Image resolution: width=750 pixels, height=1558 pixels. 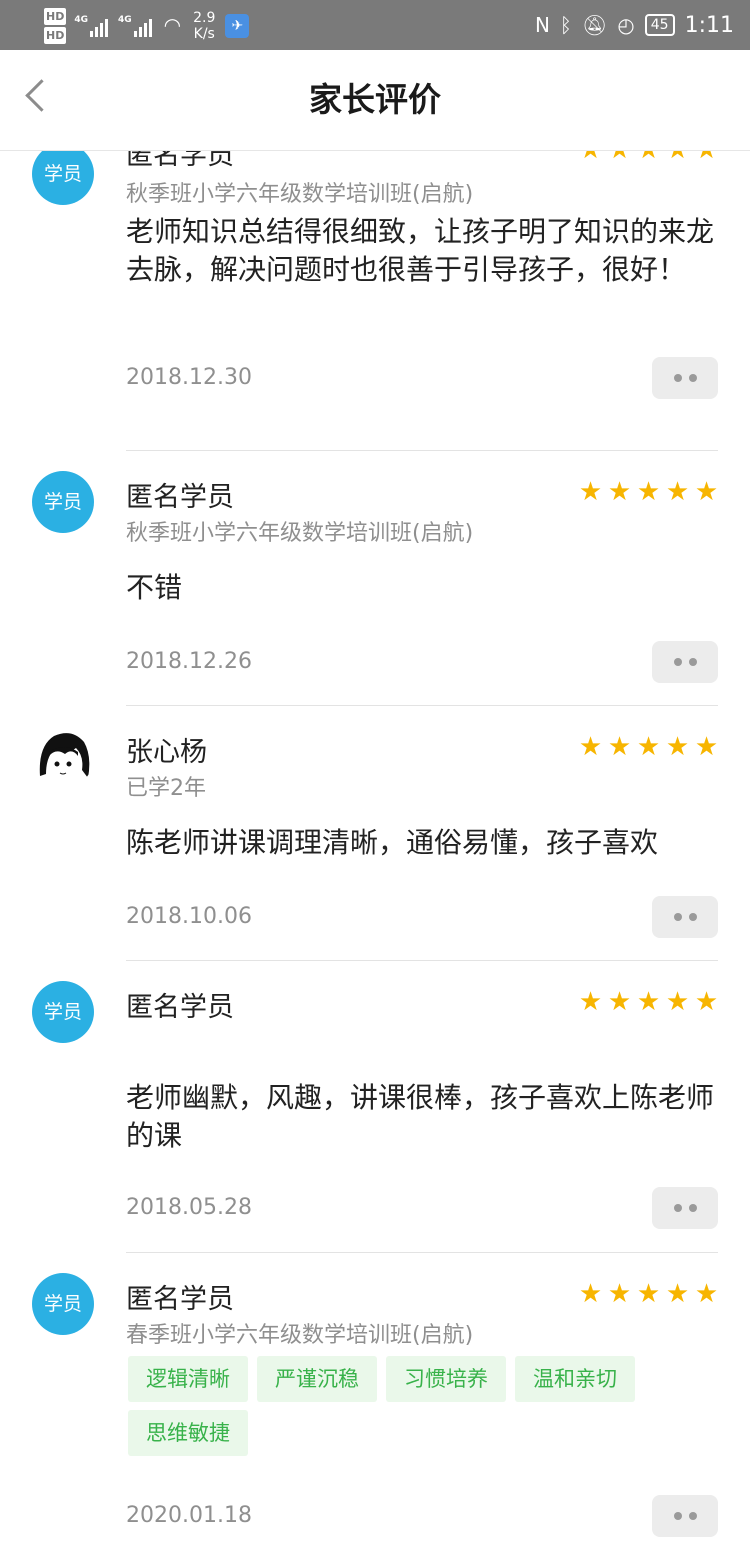 I want to click on hd-indicator: HD HD, so click(x=55, y=26).